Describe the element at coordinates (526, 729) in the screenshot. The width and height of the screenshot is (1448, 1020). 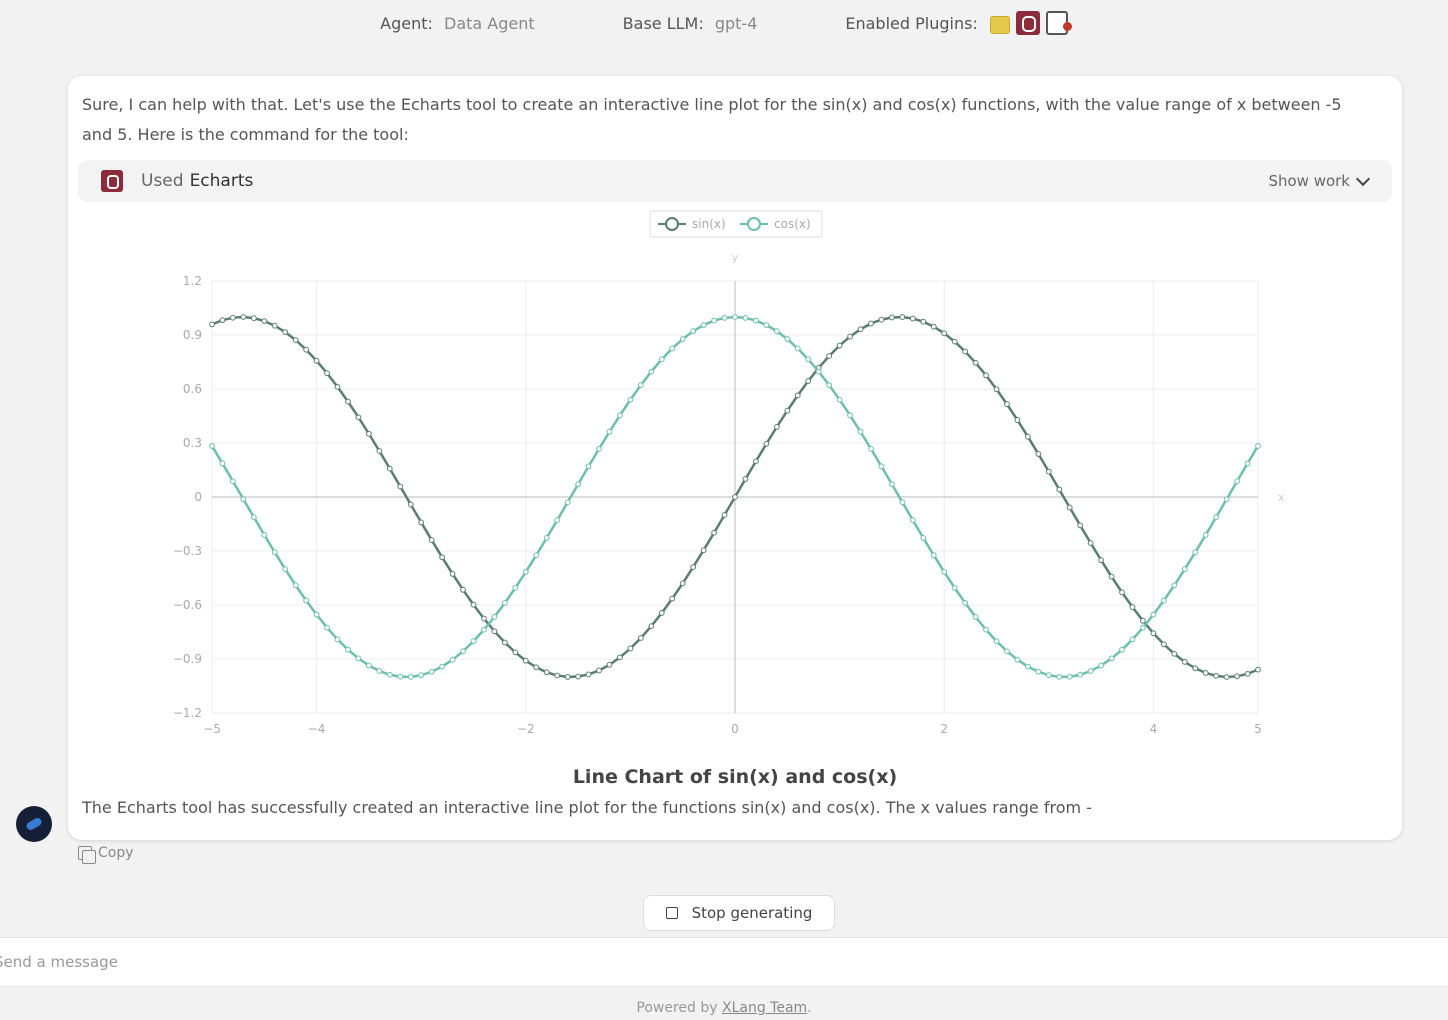
I see `x-tick-label: −2` at that location.